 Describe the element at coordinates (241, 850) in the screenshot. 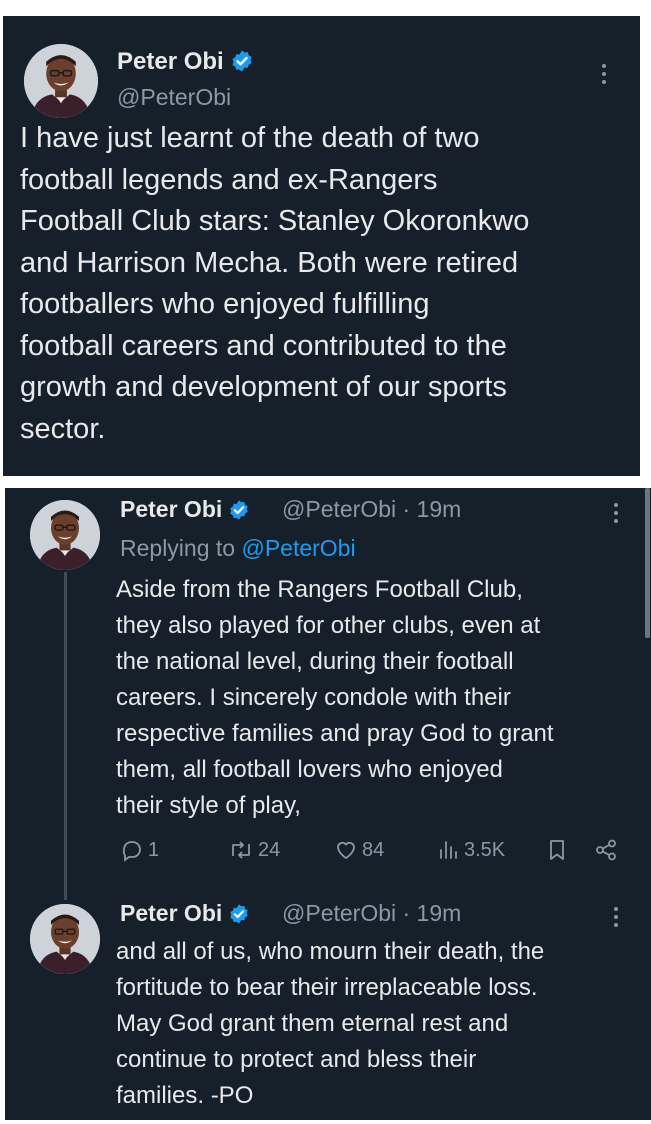

I see `repost-icon` at that location.